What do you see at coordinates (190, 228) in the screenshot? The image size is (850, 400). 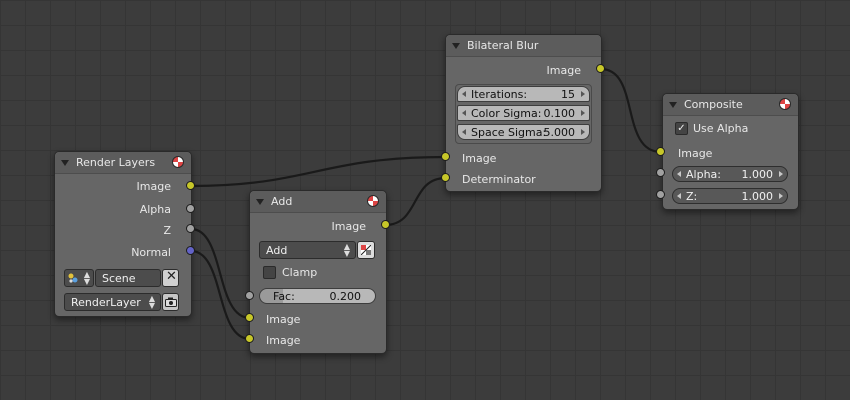 I see `render-layers-z-socket` at bounding box center [190, 228].